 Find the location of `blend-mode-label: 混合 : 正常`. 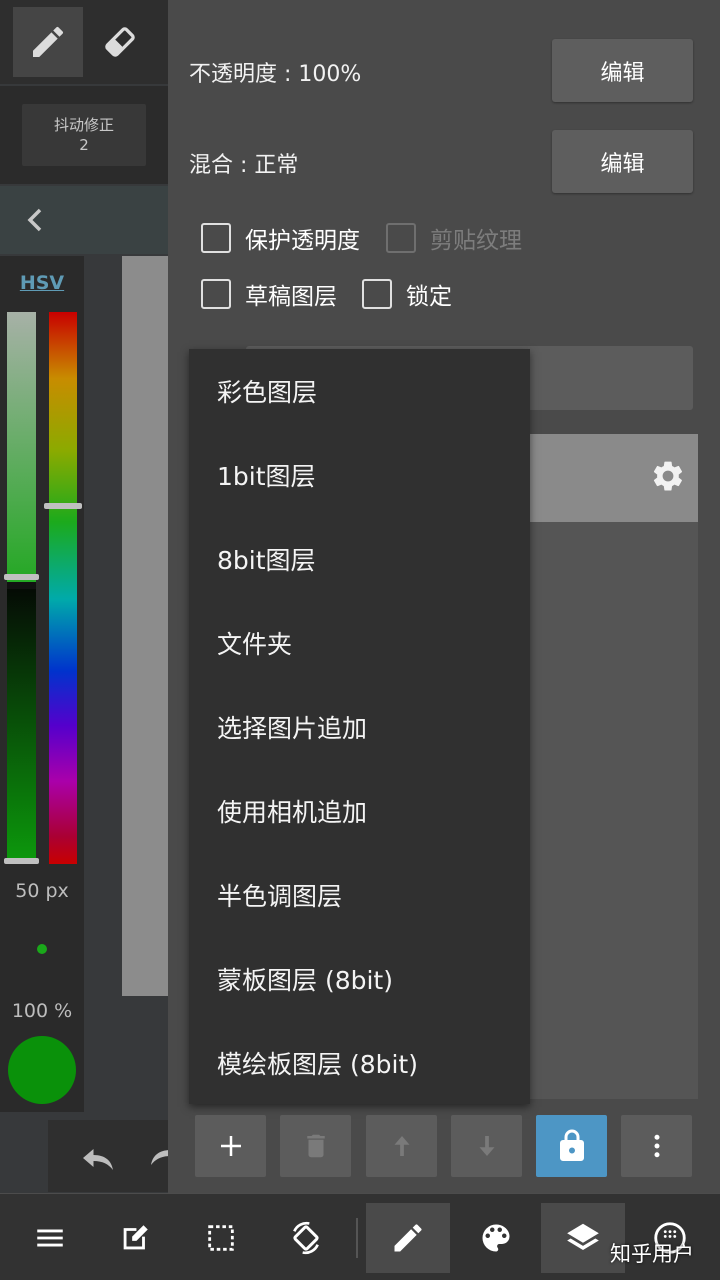

blend-mode-label: 混合 : 正常 is located at coordinates (244, 165).